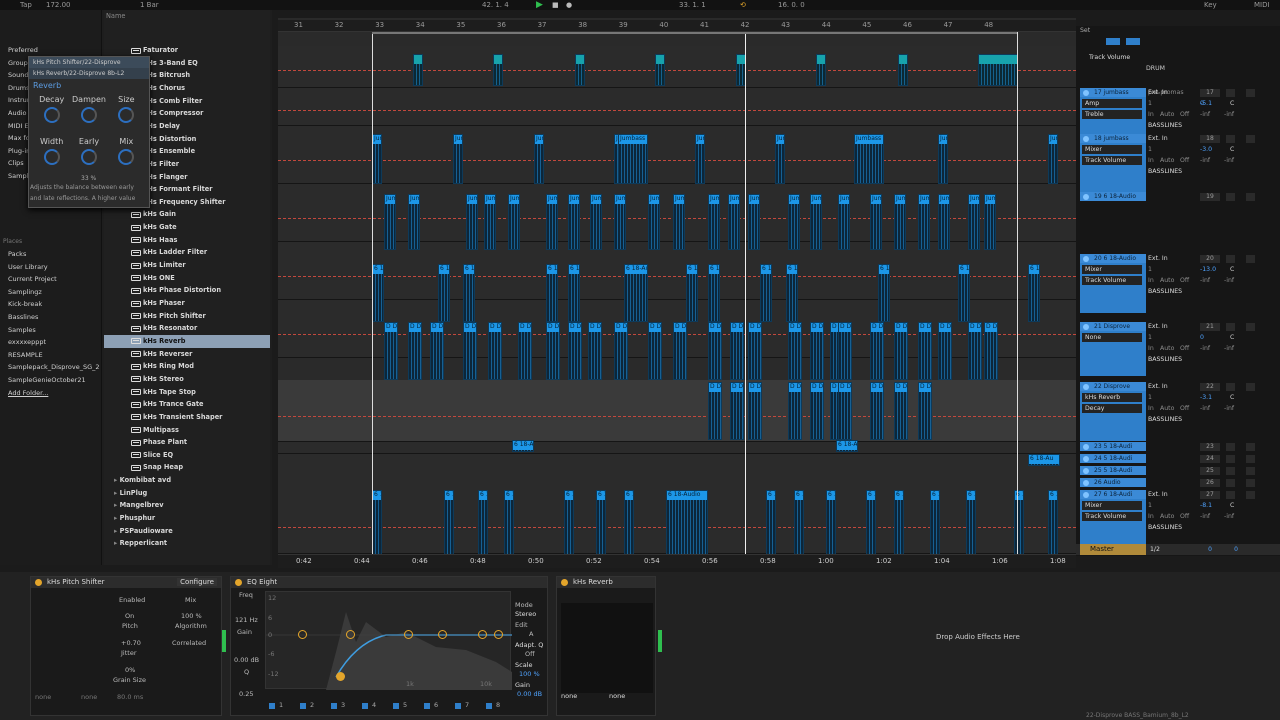  What do you see at coordinates (1151, 280) in the screenshot?
I see `monitor-in: In` at bounding box center [1151, 280].